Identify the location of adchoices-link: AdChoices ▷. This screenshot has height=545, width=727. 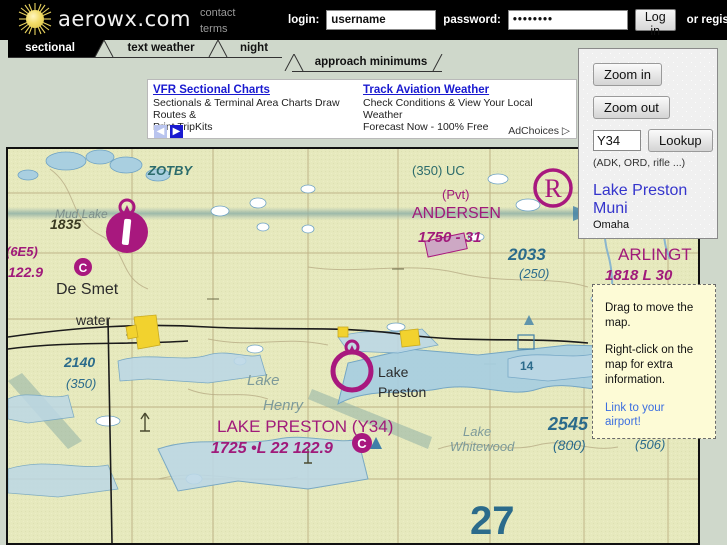
(539, 131).